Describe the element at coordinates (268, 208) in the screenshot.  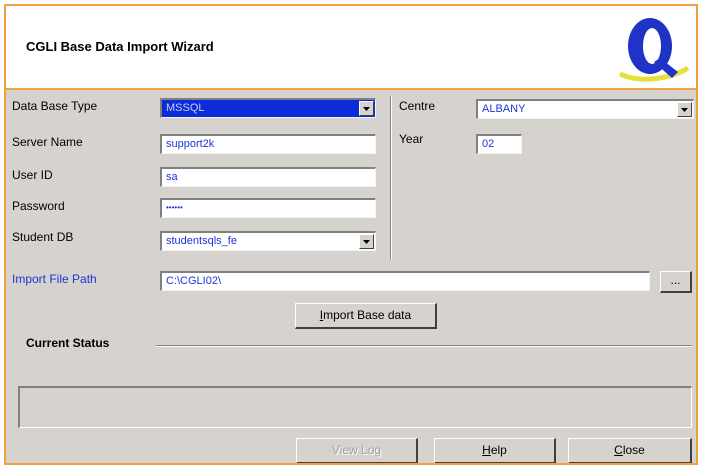
I see `password-input: ••••••` at that location.